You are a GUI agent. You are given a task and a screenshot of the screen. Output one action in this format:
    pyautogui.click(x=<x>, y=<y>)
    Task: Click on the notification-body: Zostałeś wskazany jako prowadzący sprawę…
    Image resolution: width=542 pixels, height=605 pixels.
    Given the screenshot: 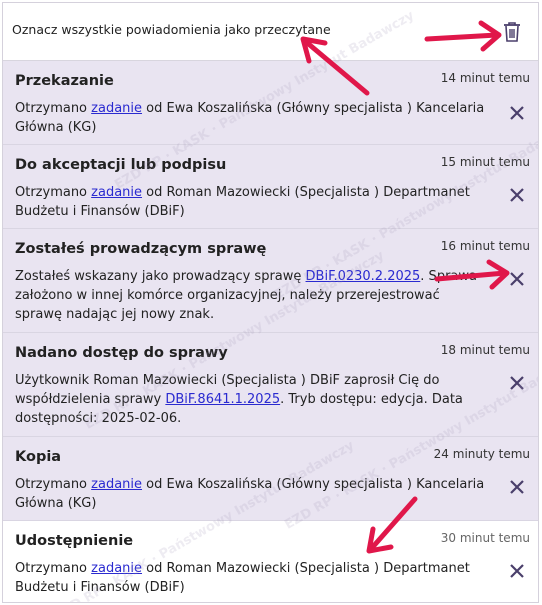 What is the action you would take?
    pyautogui.click(x=250, y=295)
    